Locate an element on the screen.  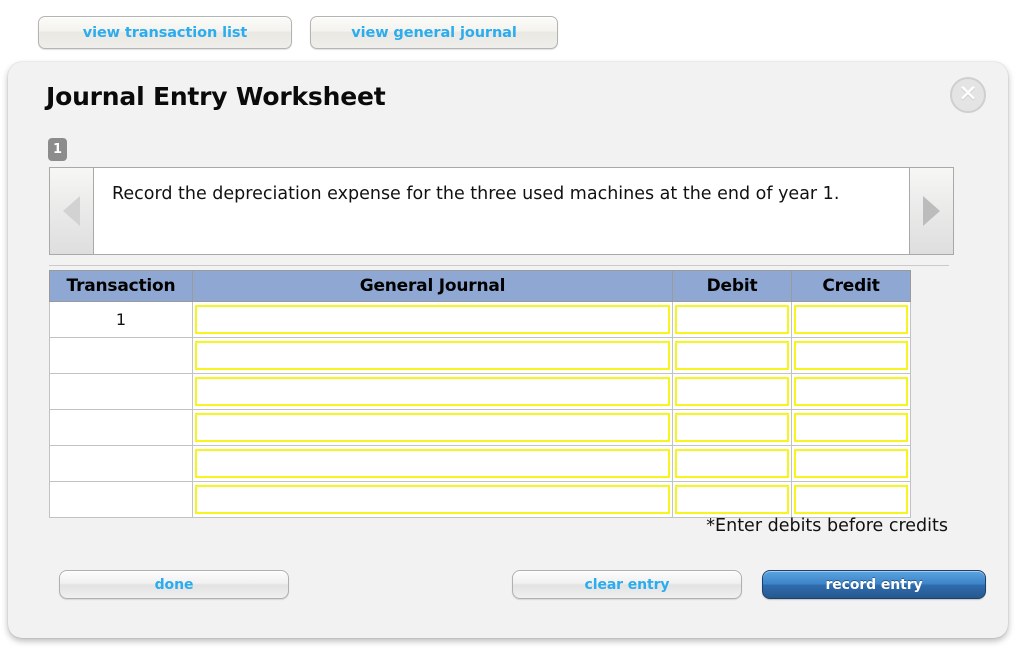
chevron-right-icon is located at coordinates (931, 211).